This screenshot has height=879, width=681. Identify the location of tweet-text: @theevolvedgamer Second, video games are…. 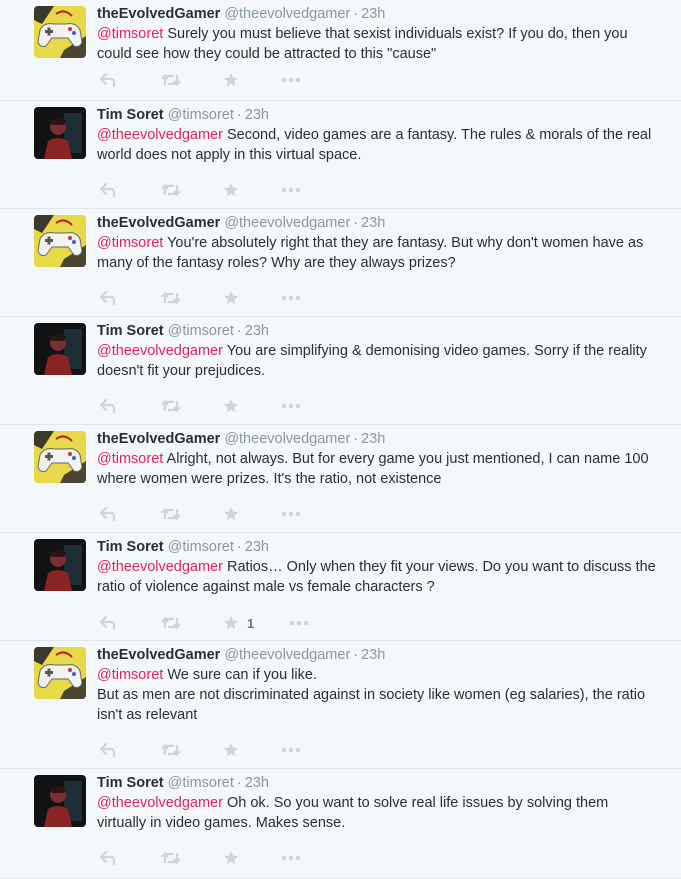
(377, 145).